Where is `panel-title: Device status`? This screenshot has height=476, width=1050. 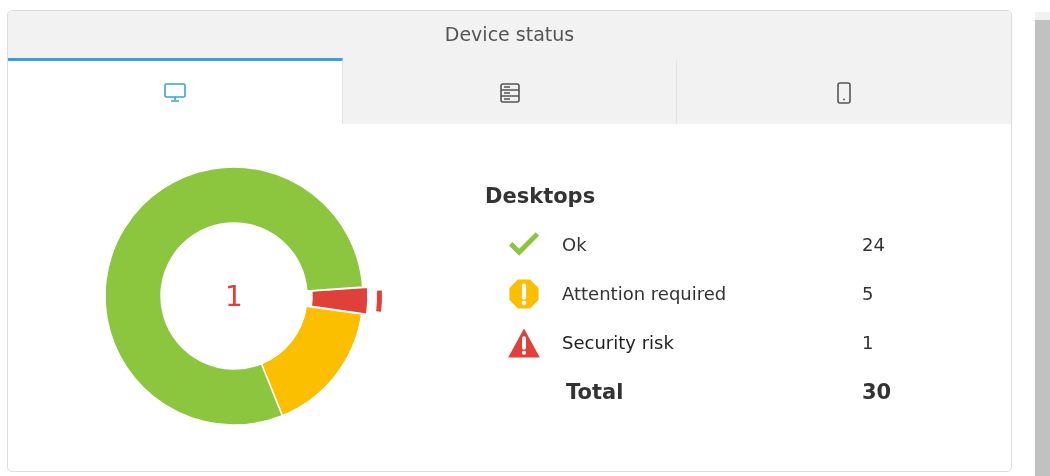
panel-title: Device status is located at coordinates (509, 34).